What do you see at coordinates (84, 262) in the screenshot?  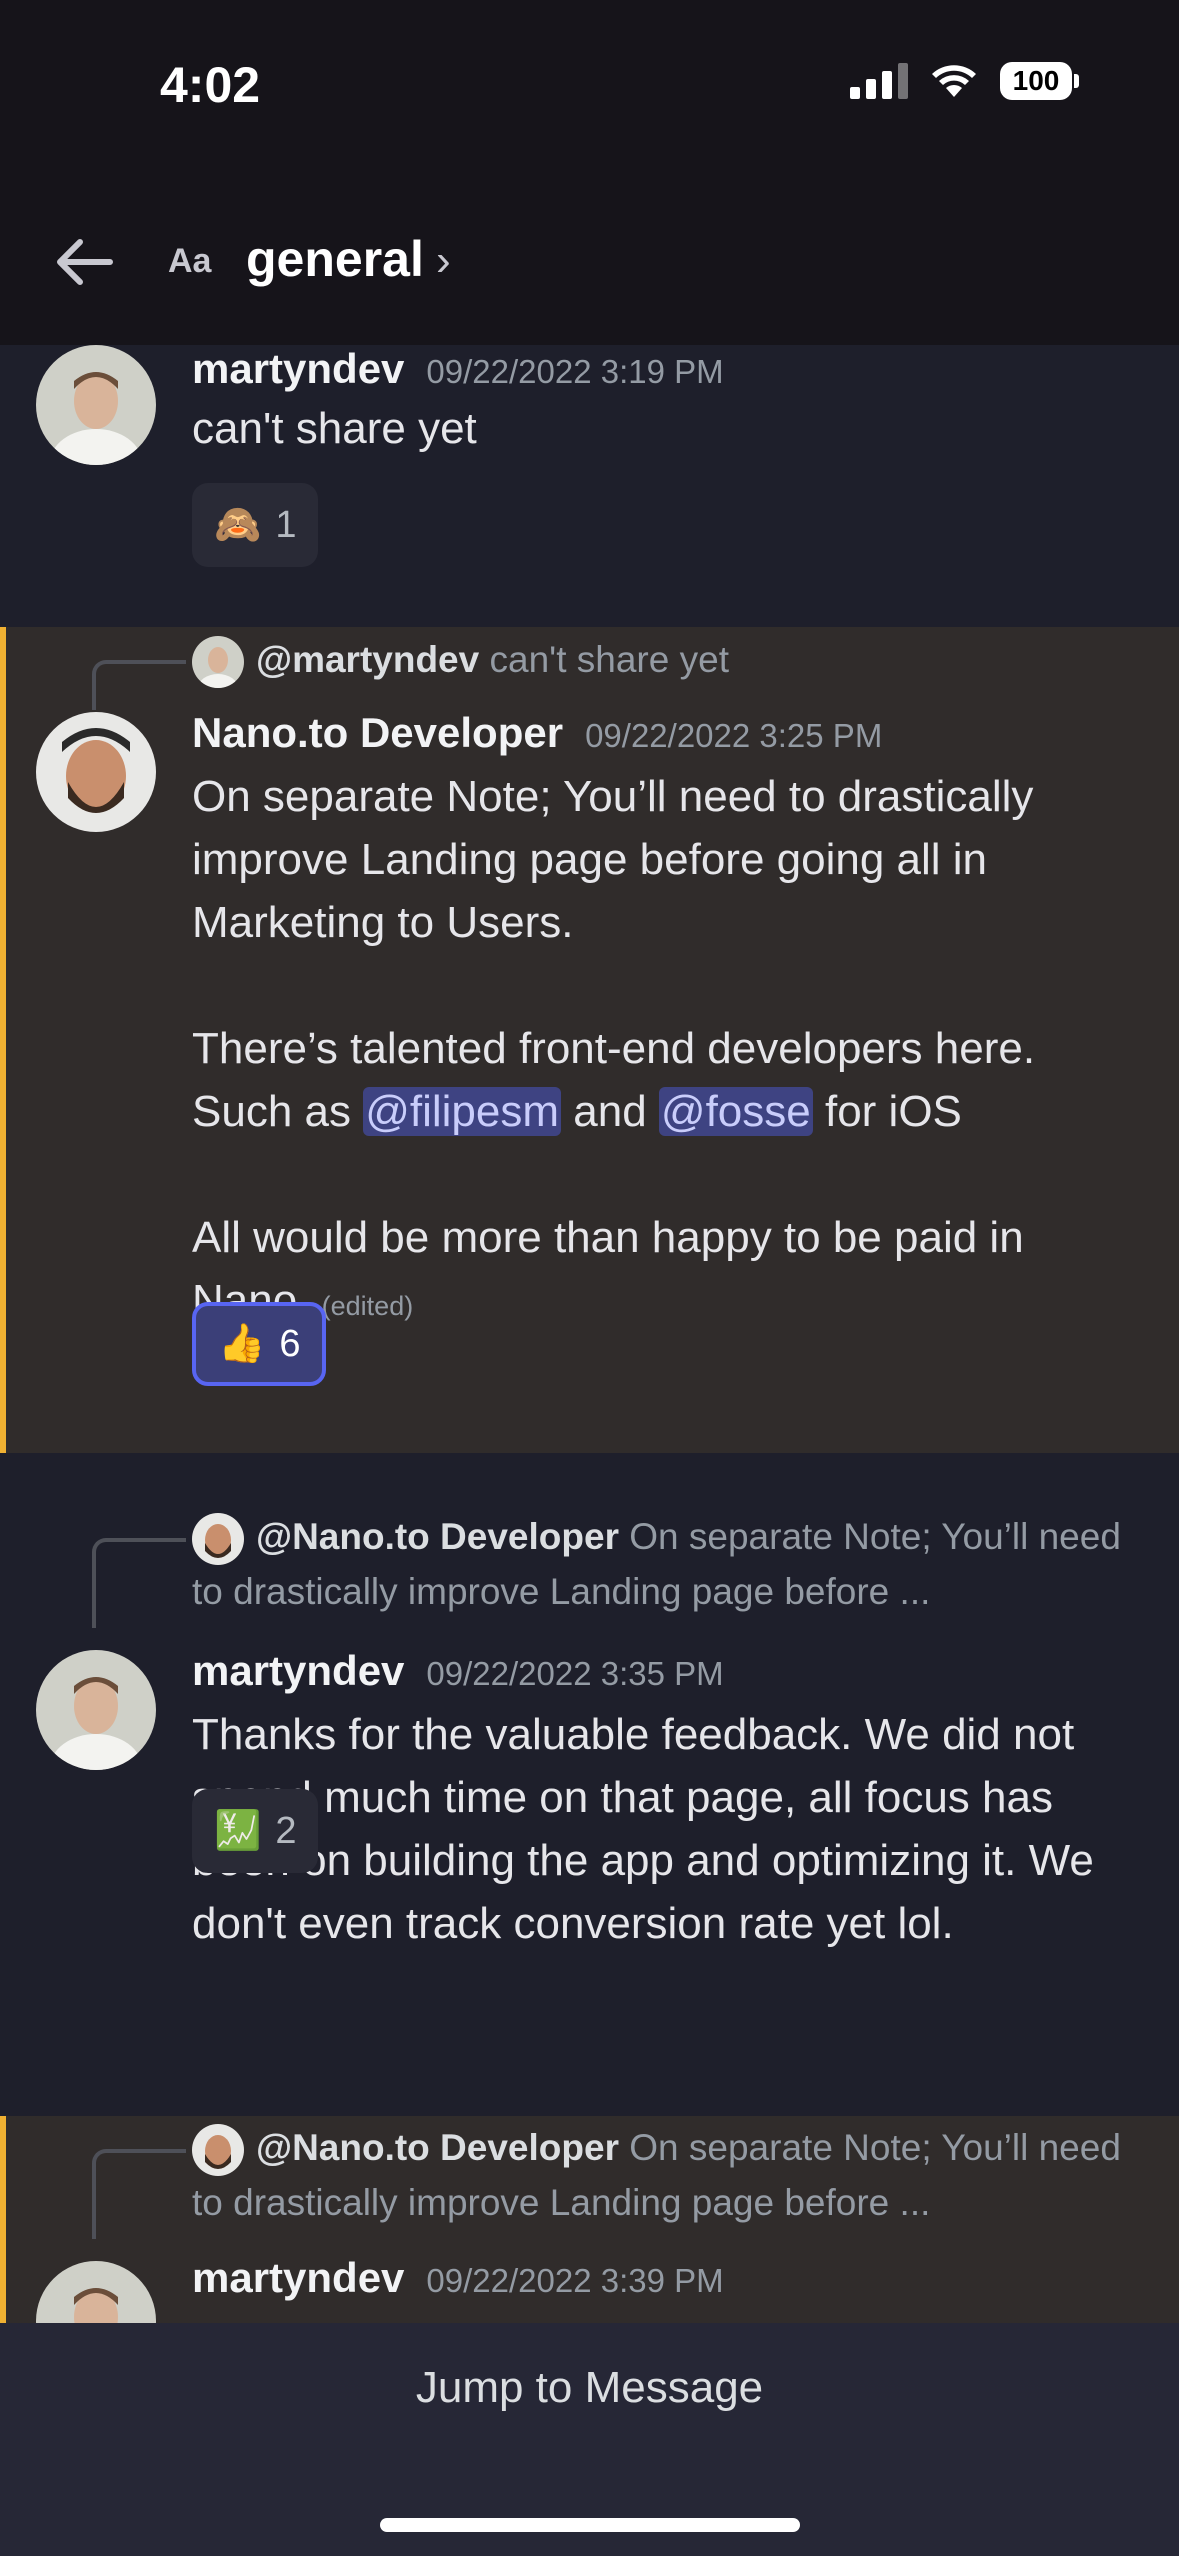 I see `back-arrow-icon` at bounding box center [84, 262].